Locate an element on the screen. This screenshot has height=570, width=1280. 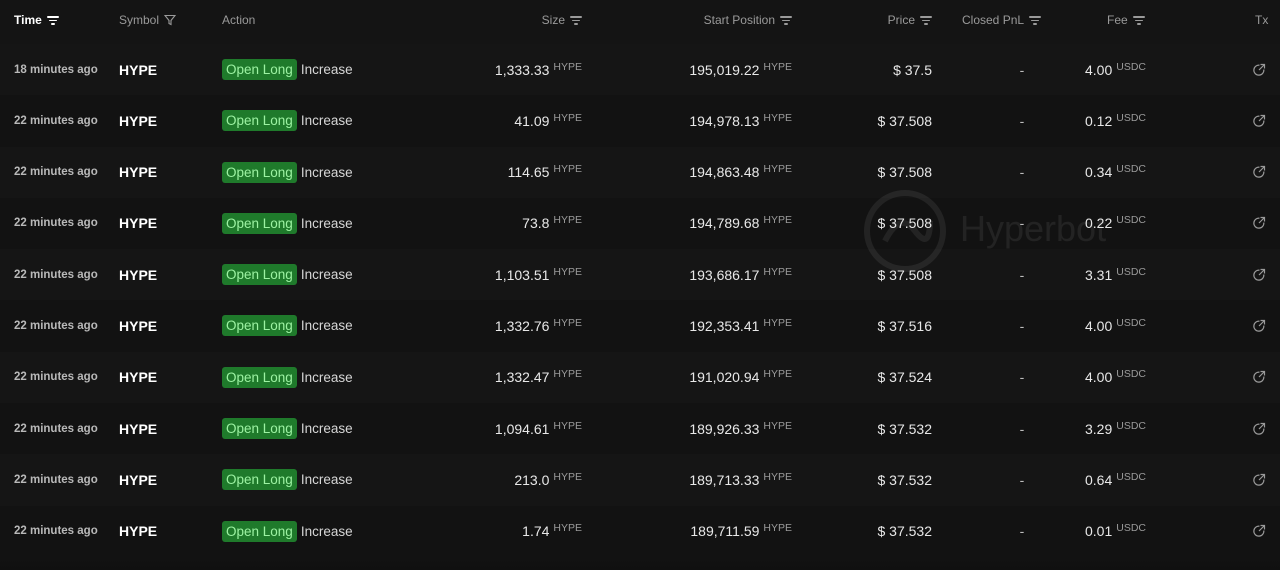
size-value: 1.74 is located at coordinates (536, 531).